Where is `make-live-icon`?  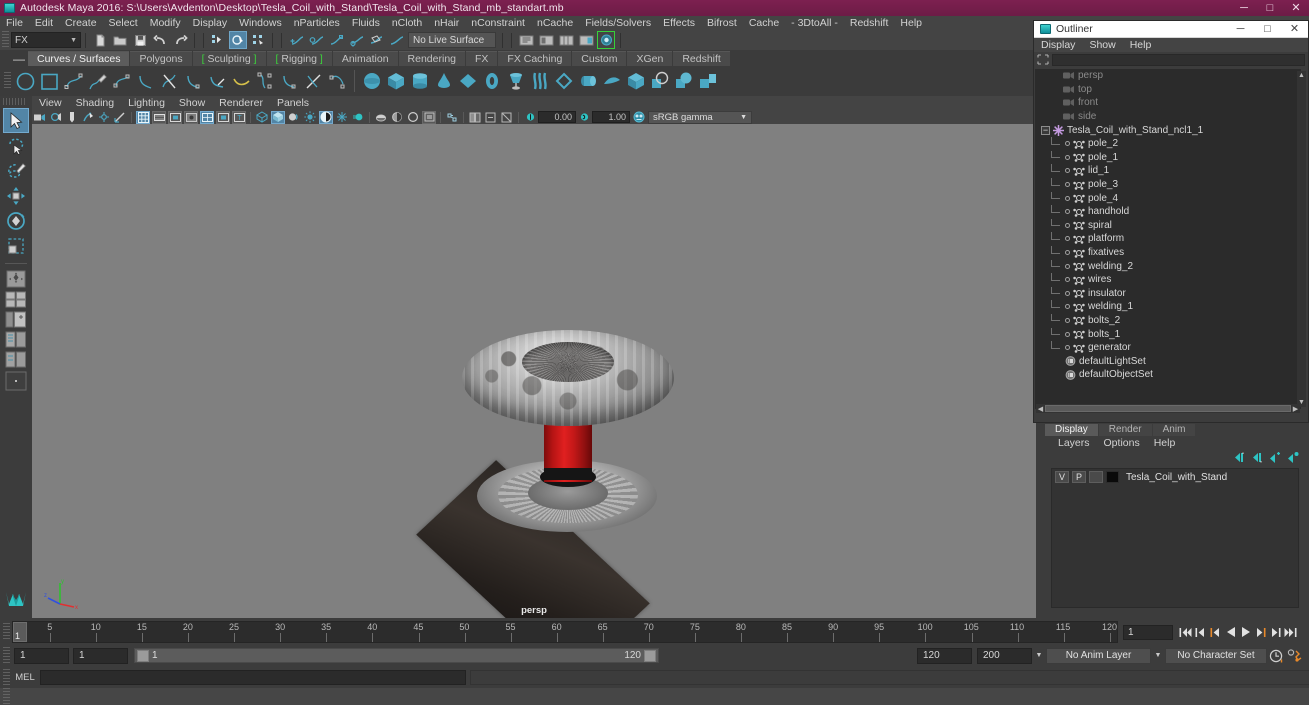
make-live-icon is located at coordinates (396, 40).